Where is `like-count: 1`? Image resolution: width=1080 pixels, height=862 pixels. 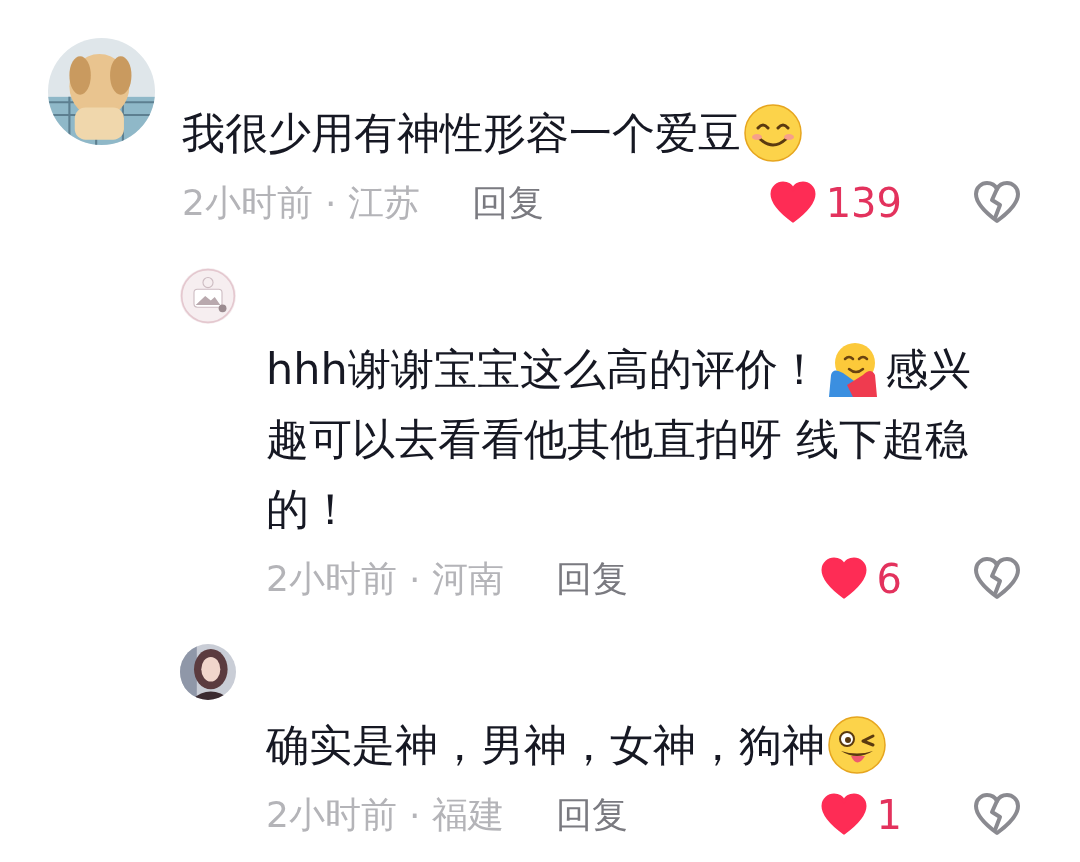 like-count: 1 is located at coordinates (889, 815).